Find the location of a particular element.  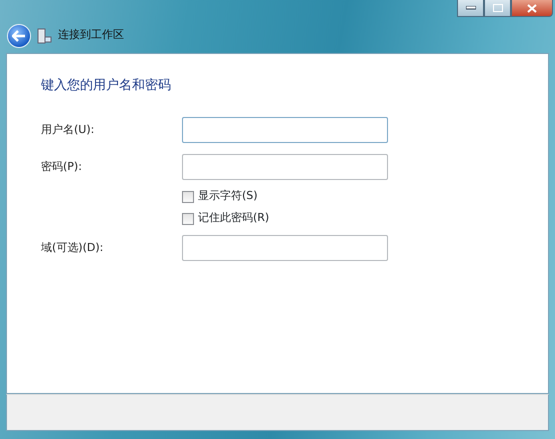

minimize-button is located at coordinates (470, 8).